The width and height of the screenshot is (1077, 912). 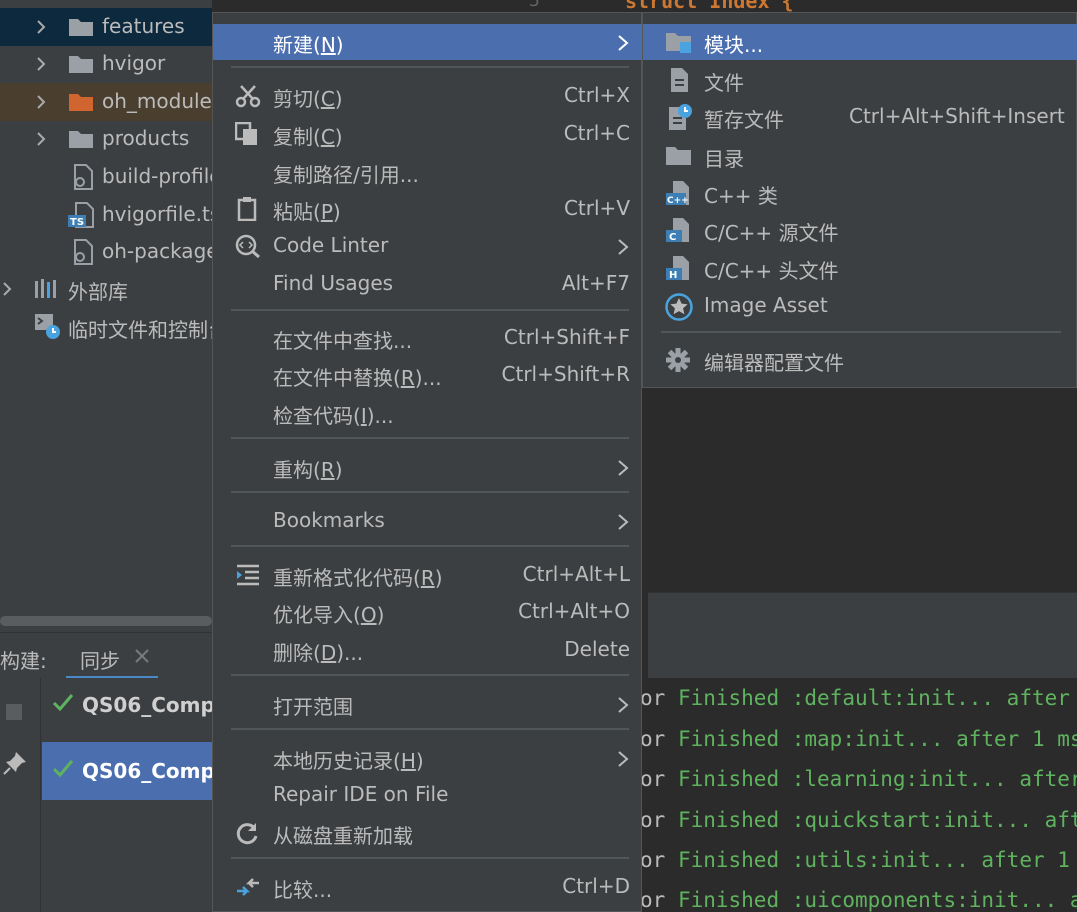 What do you see at coordinates (534, 5) in the screenshot?
I see `line-number: 5` at bounding box center [534, 5].